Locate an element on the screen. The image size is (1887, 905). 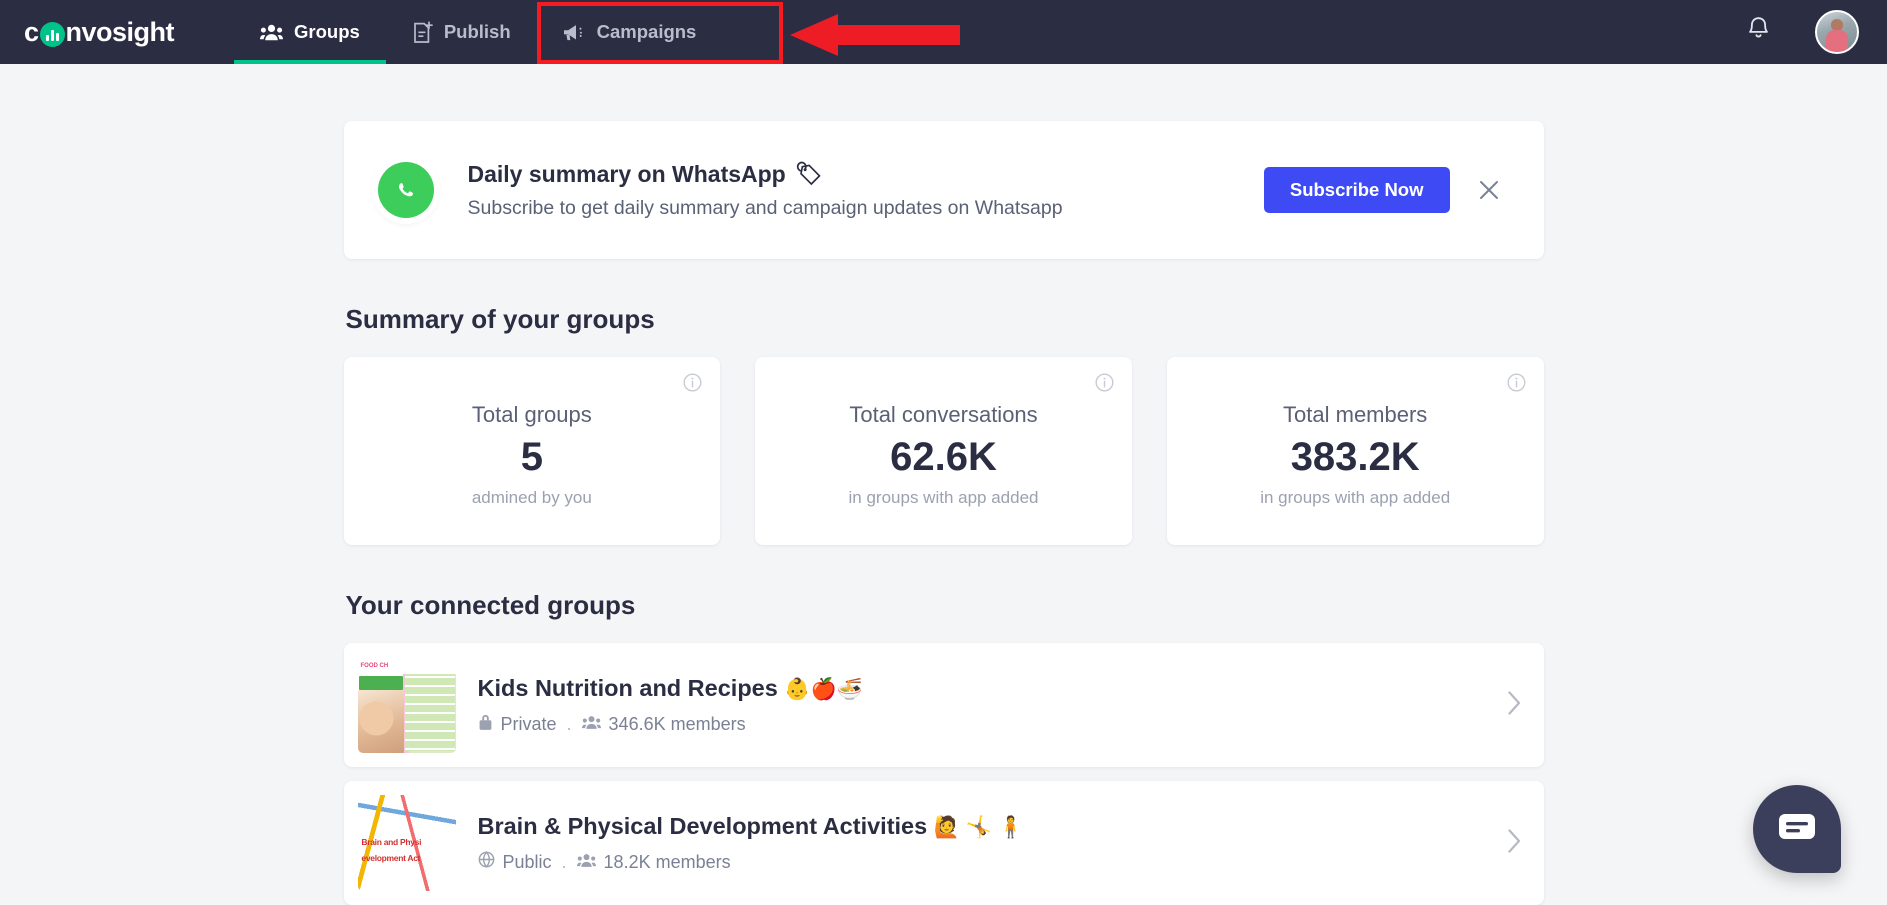
group-meta: Private . 346.6K members is located at coordinates (985, 724).